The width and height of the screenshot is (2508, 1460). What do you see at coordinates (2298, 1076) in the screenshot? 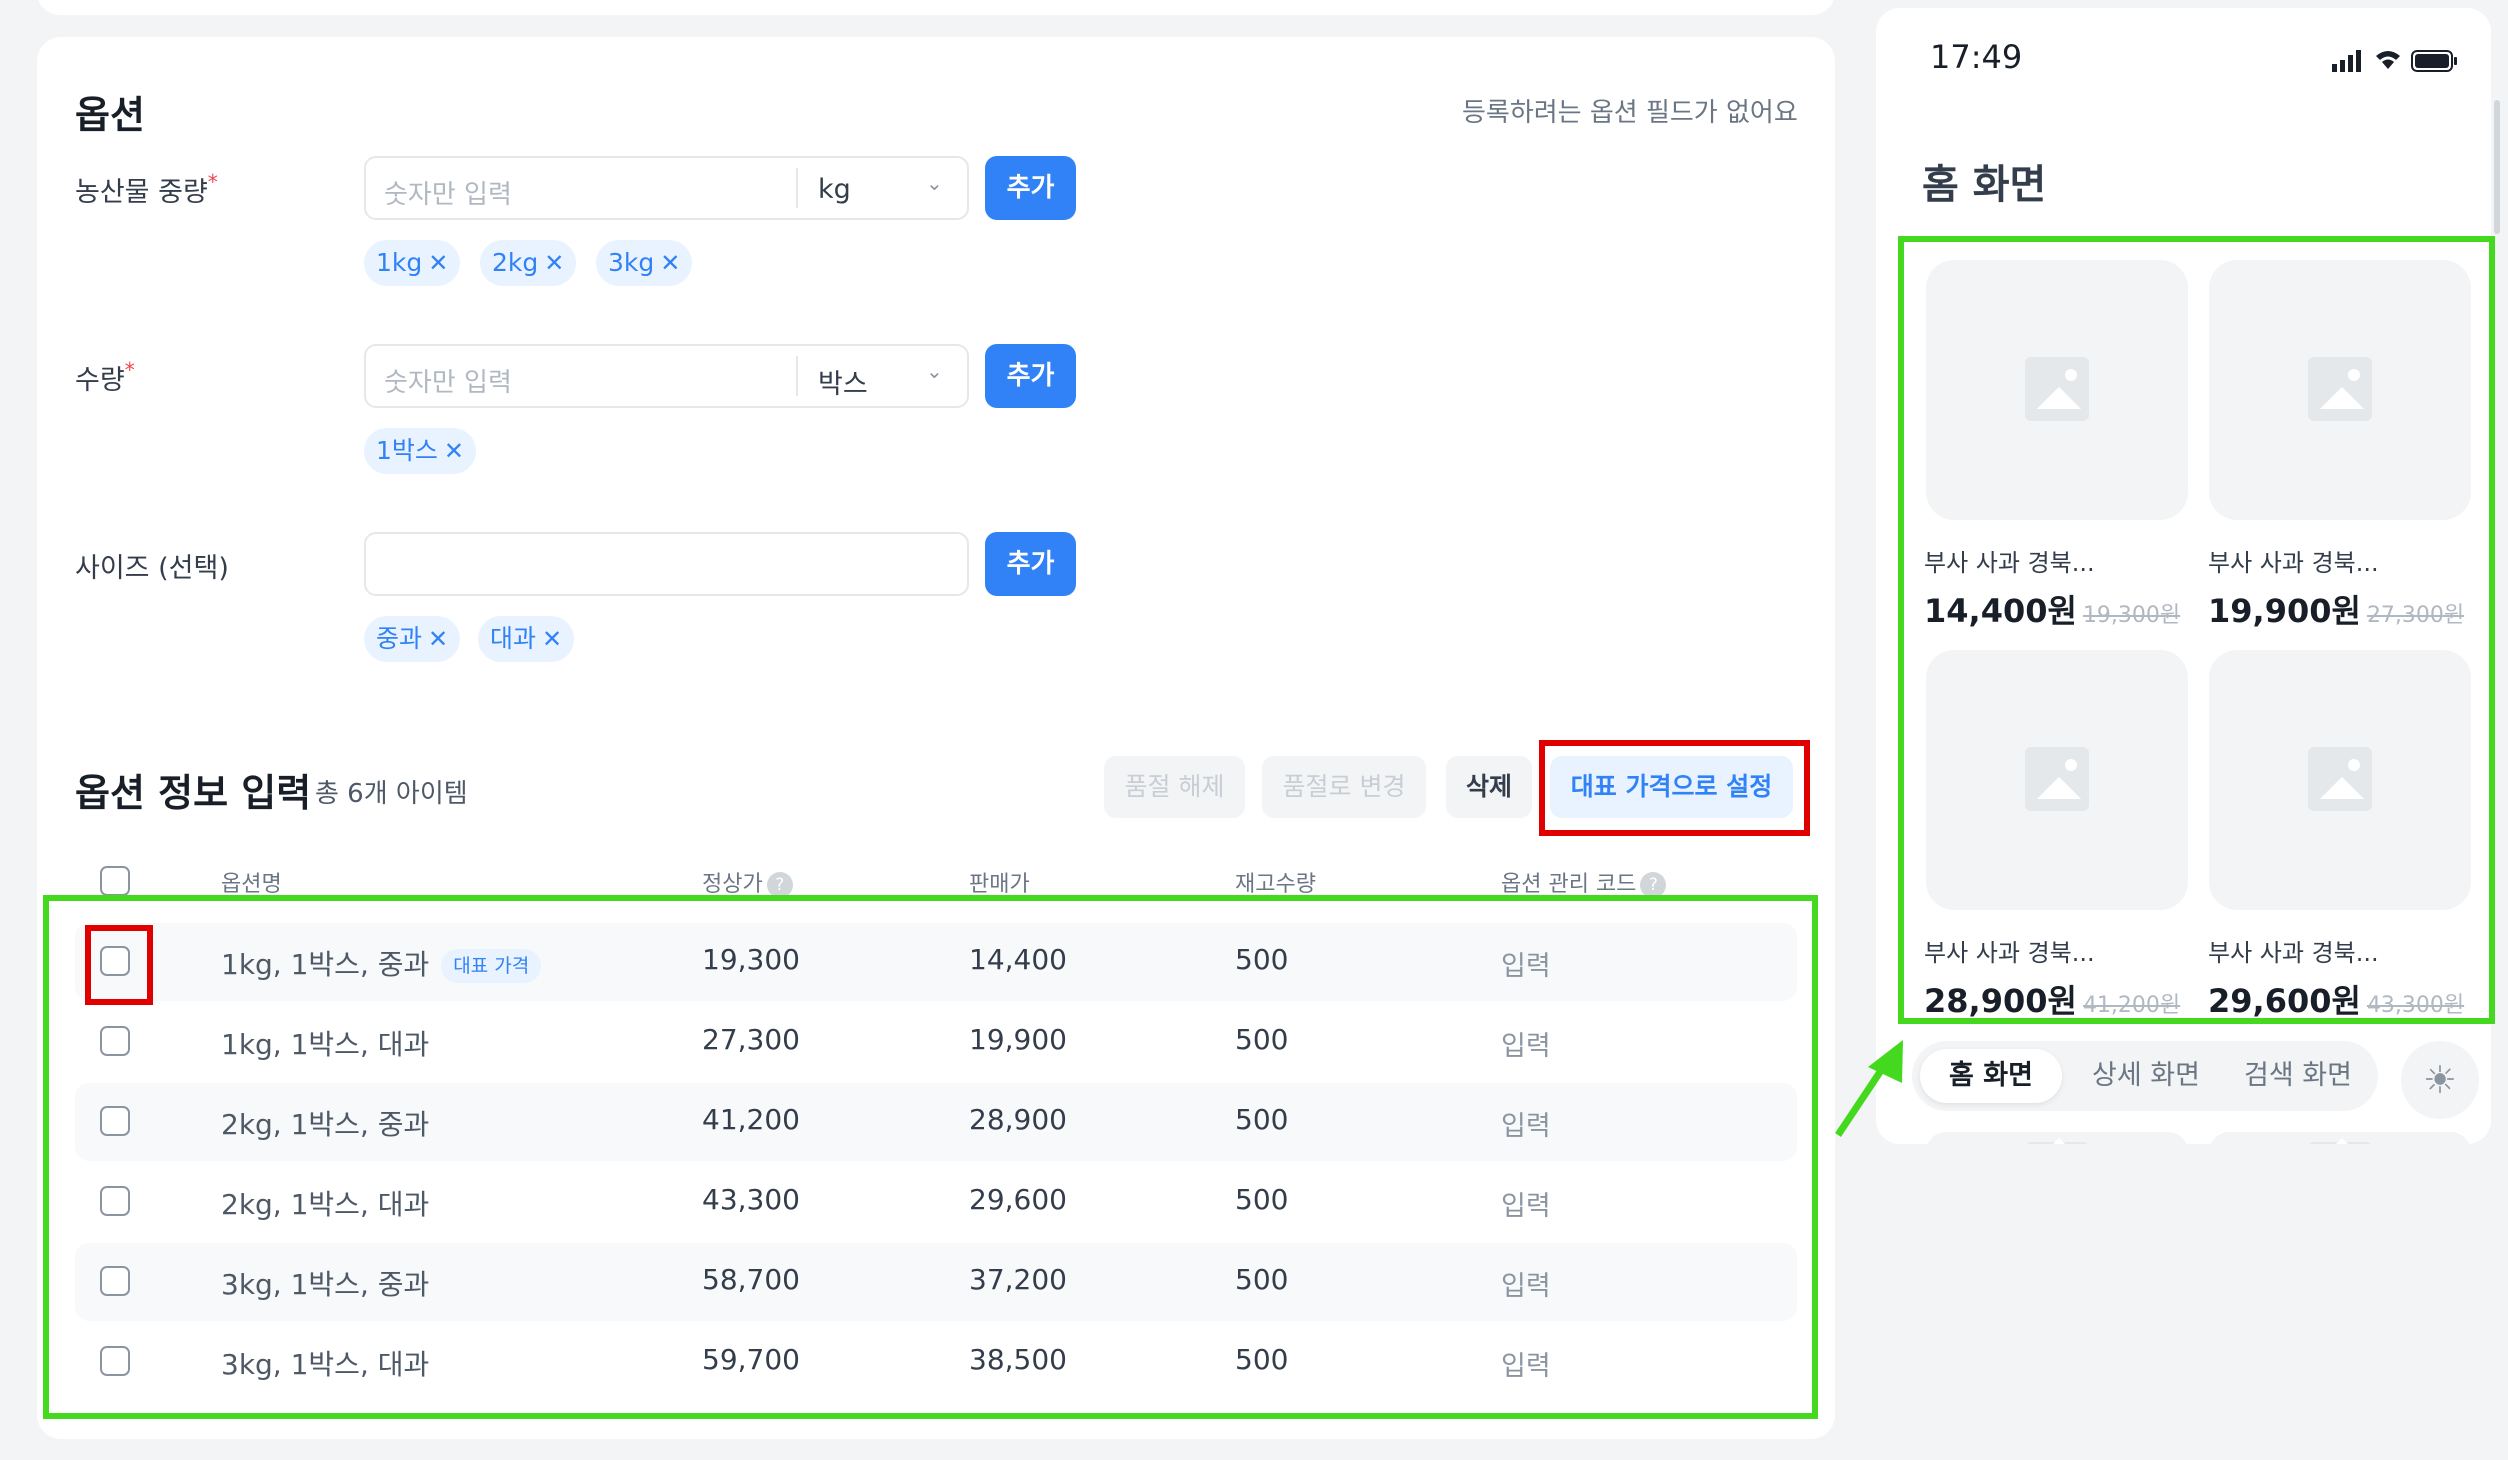
I see `tab-search: 검색 화면` at bounding box center [2298, 1076].